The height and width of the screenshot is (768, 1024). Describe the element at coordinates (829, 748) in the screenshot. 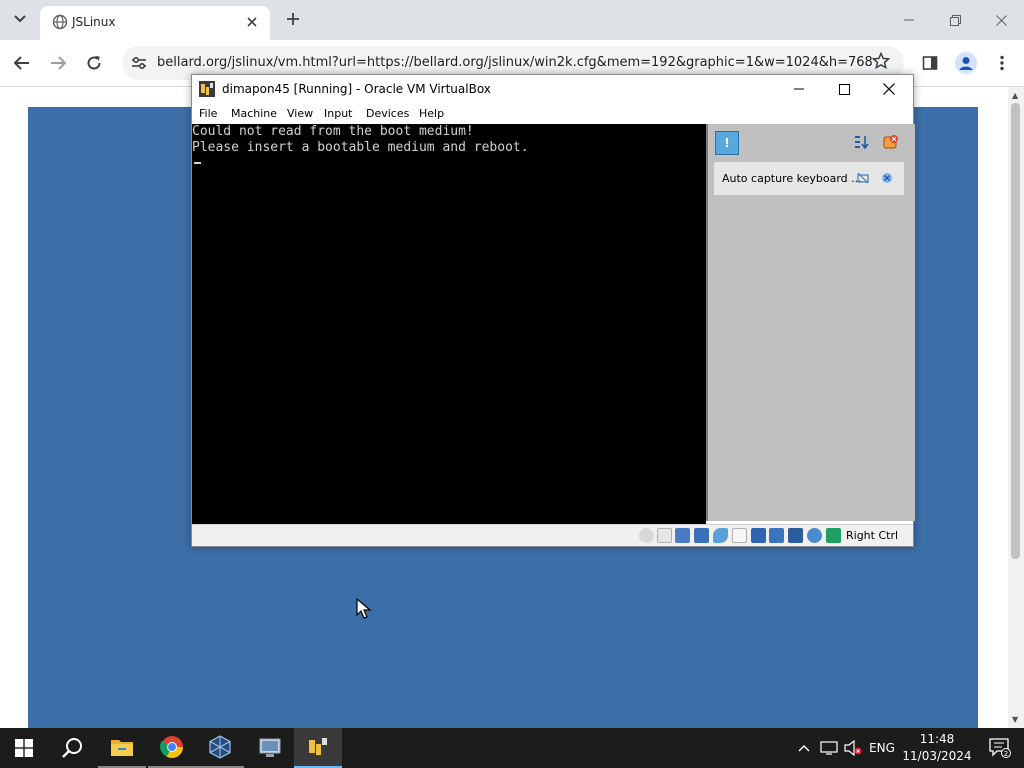

I see `network-status-icon` at that location.